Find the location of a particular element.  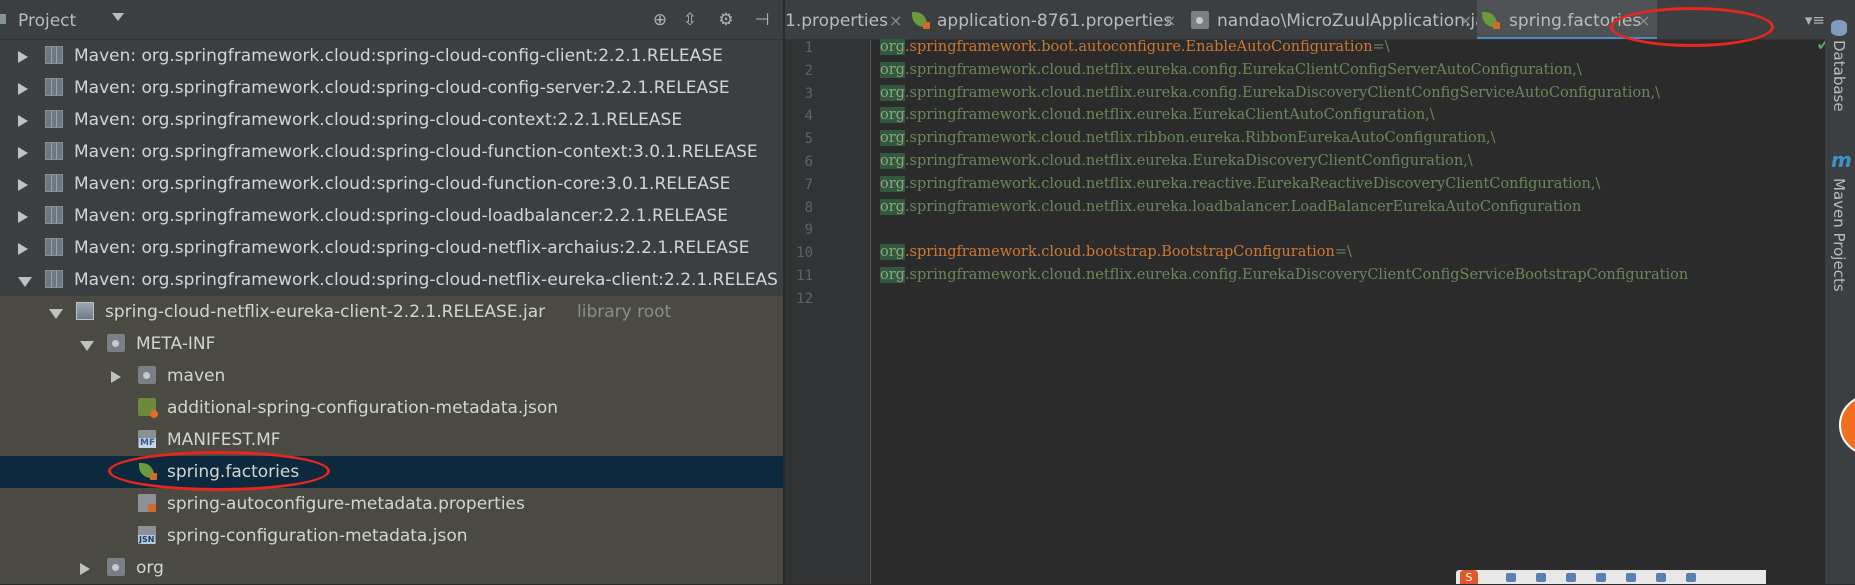

editor-tab: 1.properties × is located at coordinates (847, 19).